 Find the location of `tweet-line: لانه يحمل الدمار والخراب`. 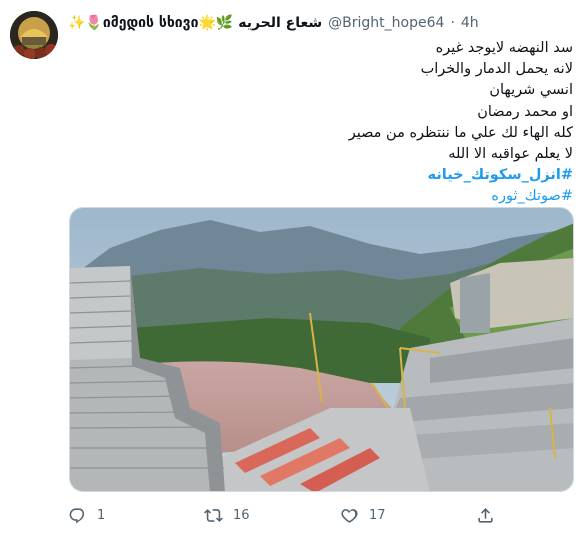

tweet-line: لانه يحمل الدمار والخراب is located at coordinates (496, 69).